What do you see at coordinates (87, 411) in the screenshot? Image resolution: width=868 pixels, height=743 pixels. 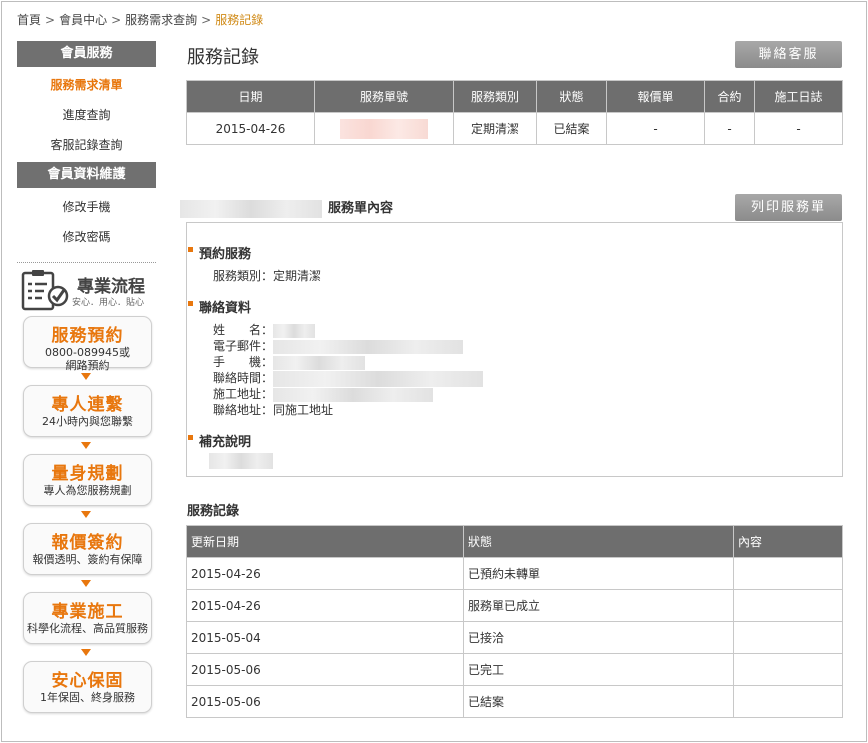 I see `flow-step-contact: 專人連繫 24小時內與您聯繫` at bounding box center [87, 411].